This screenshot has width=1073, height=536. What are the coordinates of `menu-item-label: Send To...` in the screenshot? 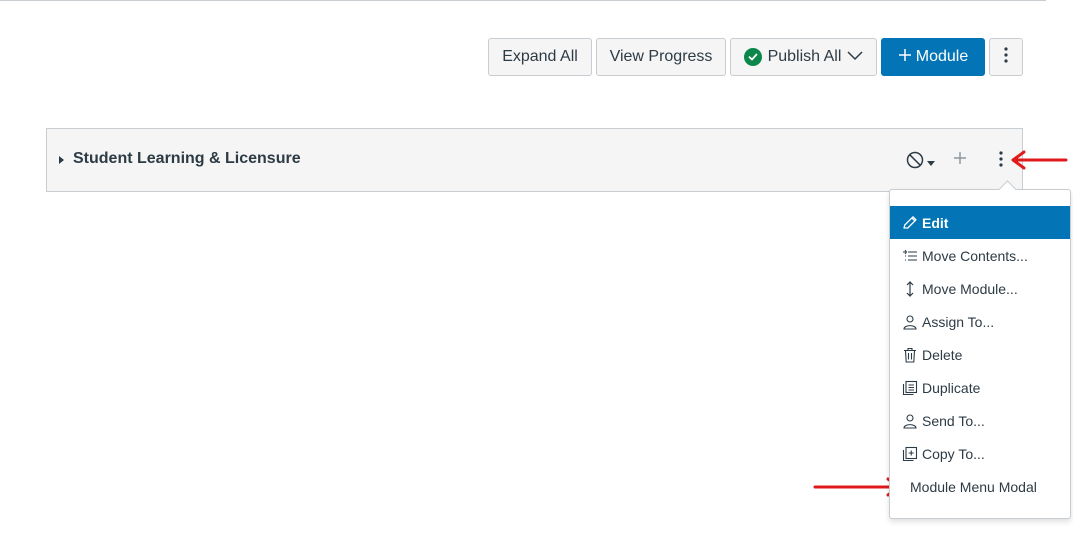 It's located at (953, 420).